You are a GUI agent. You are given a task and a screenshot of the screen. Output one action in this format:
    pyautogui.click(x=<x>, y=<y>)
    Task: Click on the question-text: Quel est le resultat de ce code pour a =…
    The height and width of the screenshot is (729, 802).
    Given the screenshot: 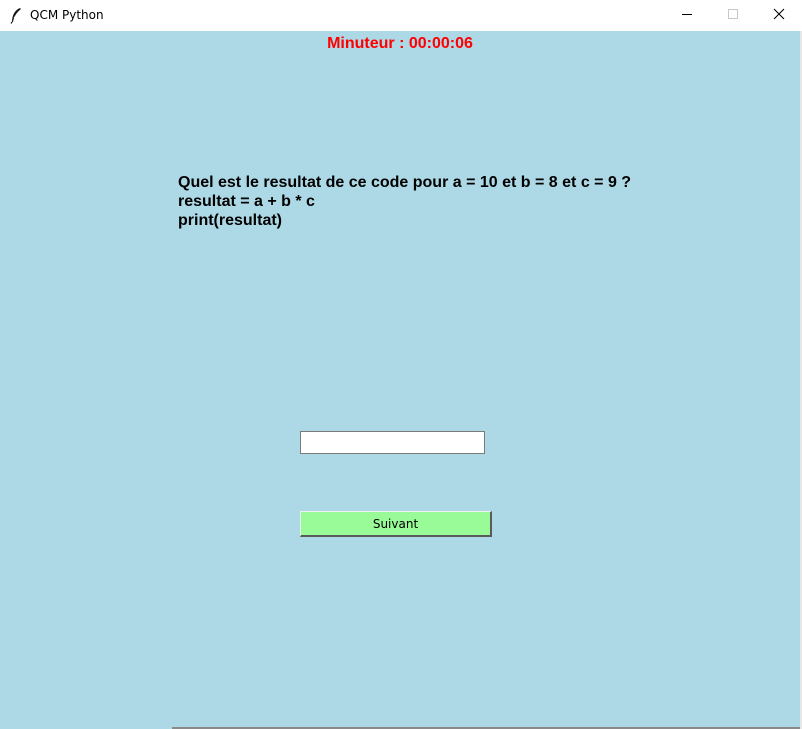 What is the action you would take?
    pyautogui.click(x=404, y=201)
    